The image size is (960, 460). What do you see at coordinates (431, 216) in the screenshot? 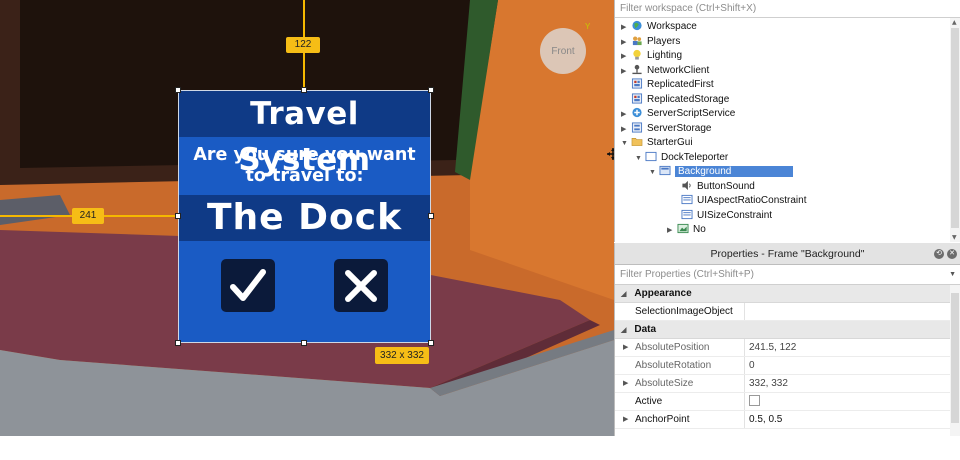
I see `resize-handle-right` at bounding box center [431, 216].